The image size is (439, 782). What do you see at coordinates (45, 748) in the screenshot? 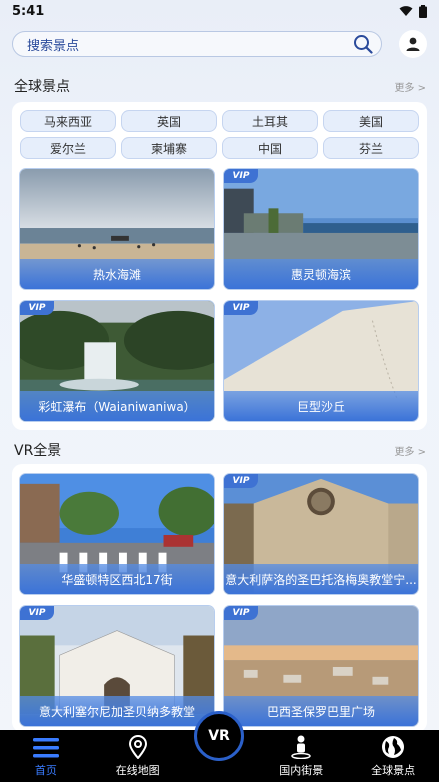
I see `menu-icon` at bounding box center [45, 748].